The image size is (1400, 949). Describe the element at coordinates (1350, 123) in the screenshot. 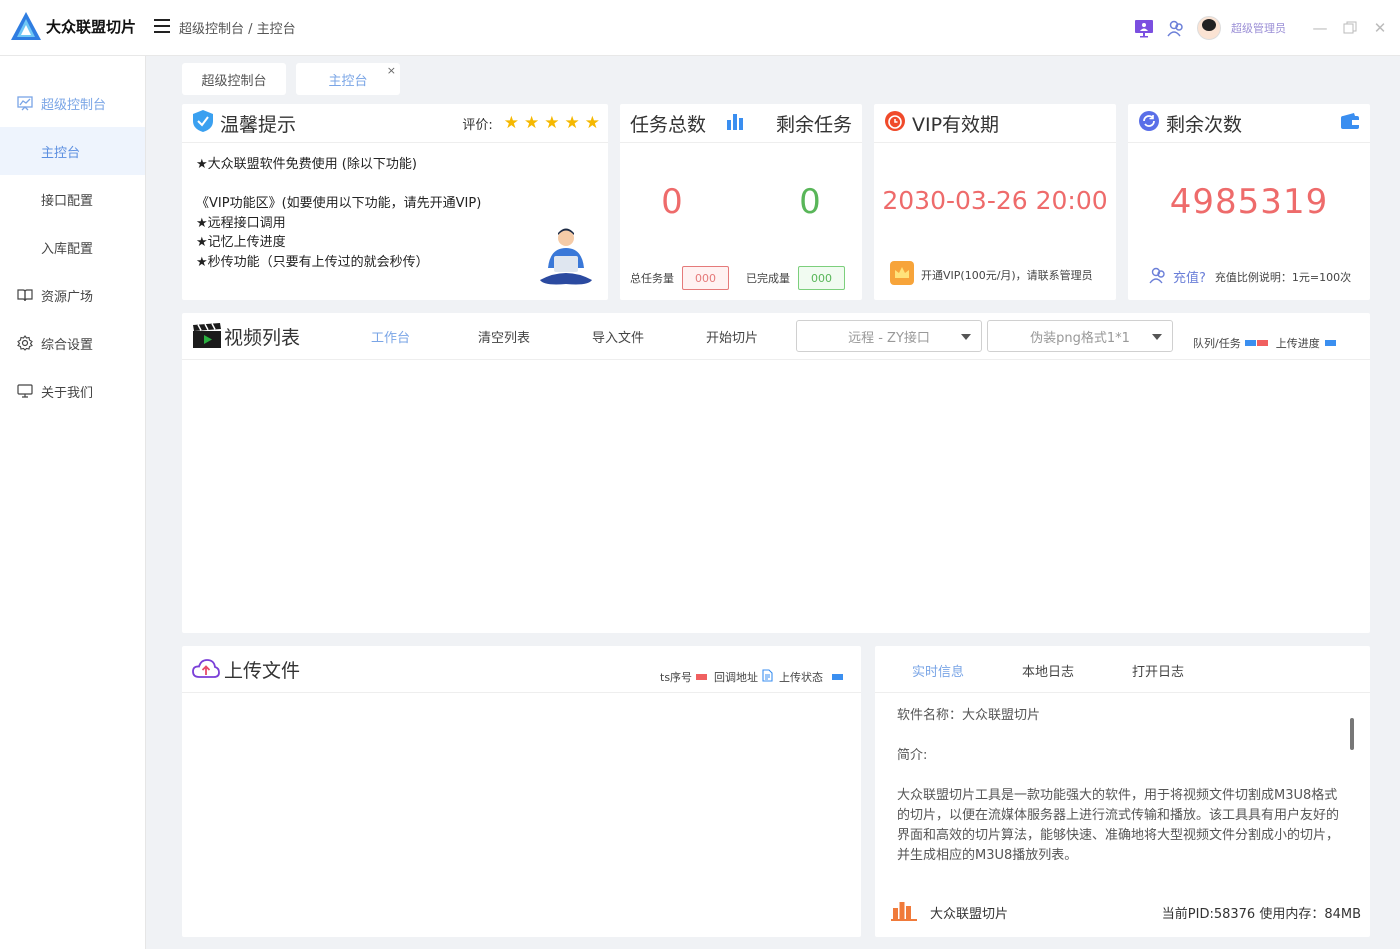

I see `wallet-icon` at that location.